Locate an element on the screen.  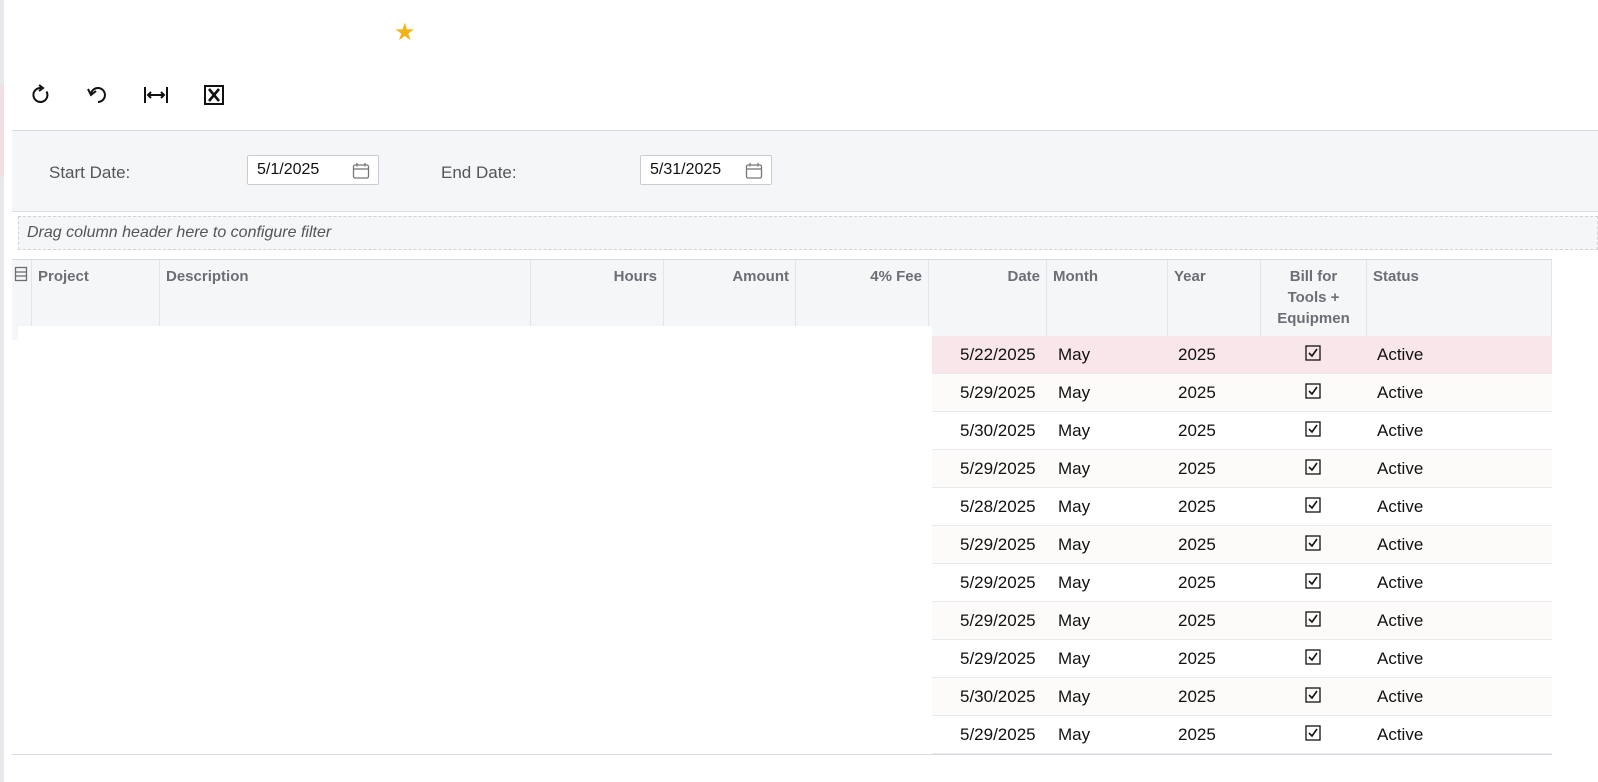
column-header-amount: Amount is located at coordinates (730, 293).